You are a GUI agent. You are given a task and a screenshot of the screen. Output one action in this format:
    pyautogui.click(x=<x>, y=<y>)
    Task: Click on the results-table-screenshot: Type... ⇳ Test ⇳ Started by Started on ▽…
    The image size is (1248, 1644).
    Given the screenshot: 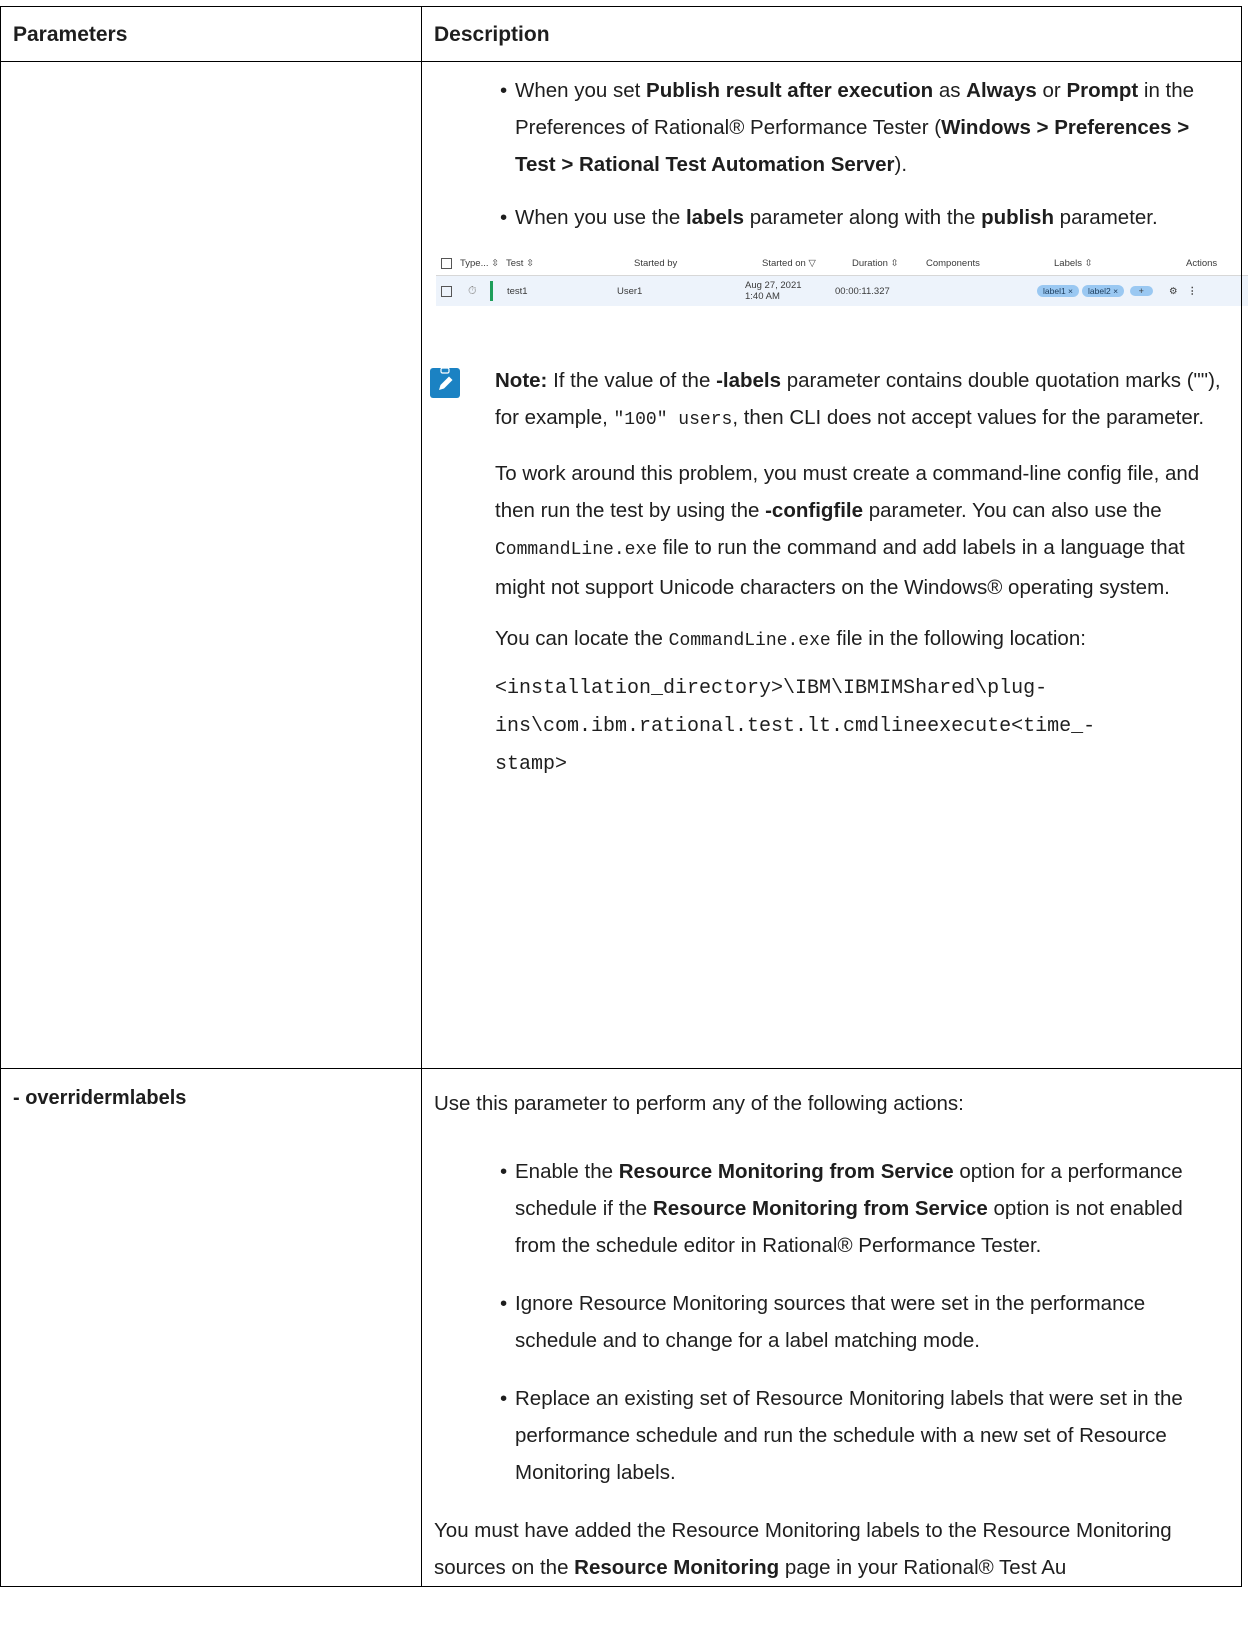 What is the action you would take?
    pyautogui.click(x=842, y=278)
    